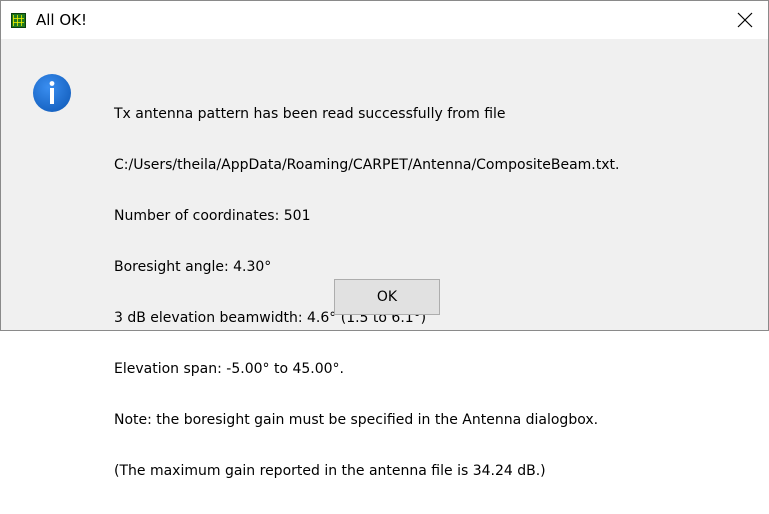  What do you see at coordinates (212, 216) in the screenshot?
I see `message-line: Number of coordinates: 501` at bounding box center [212, 216].